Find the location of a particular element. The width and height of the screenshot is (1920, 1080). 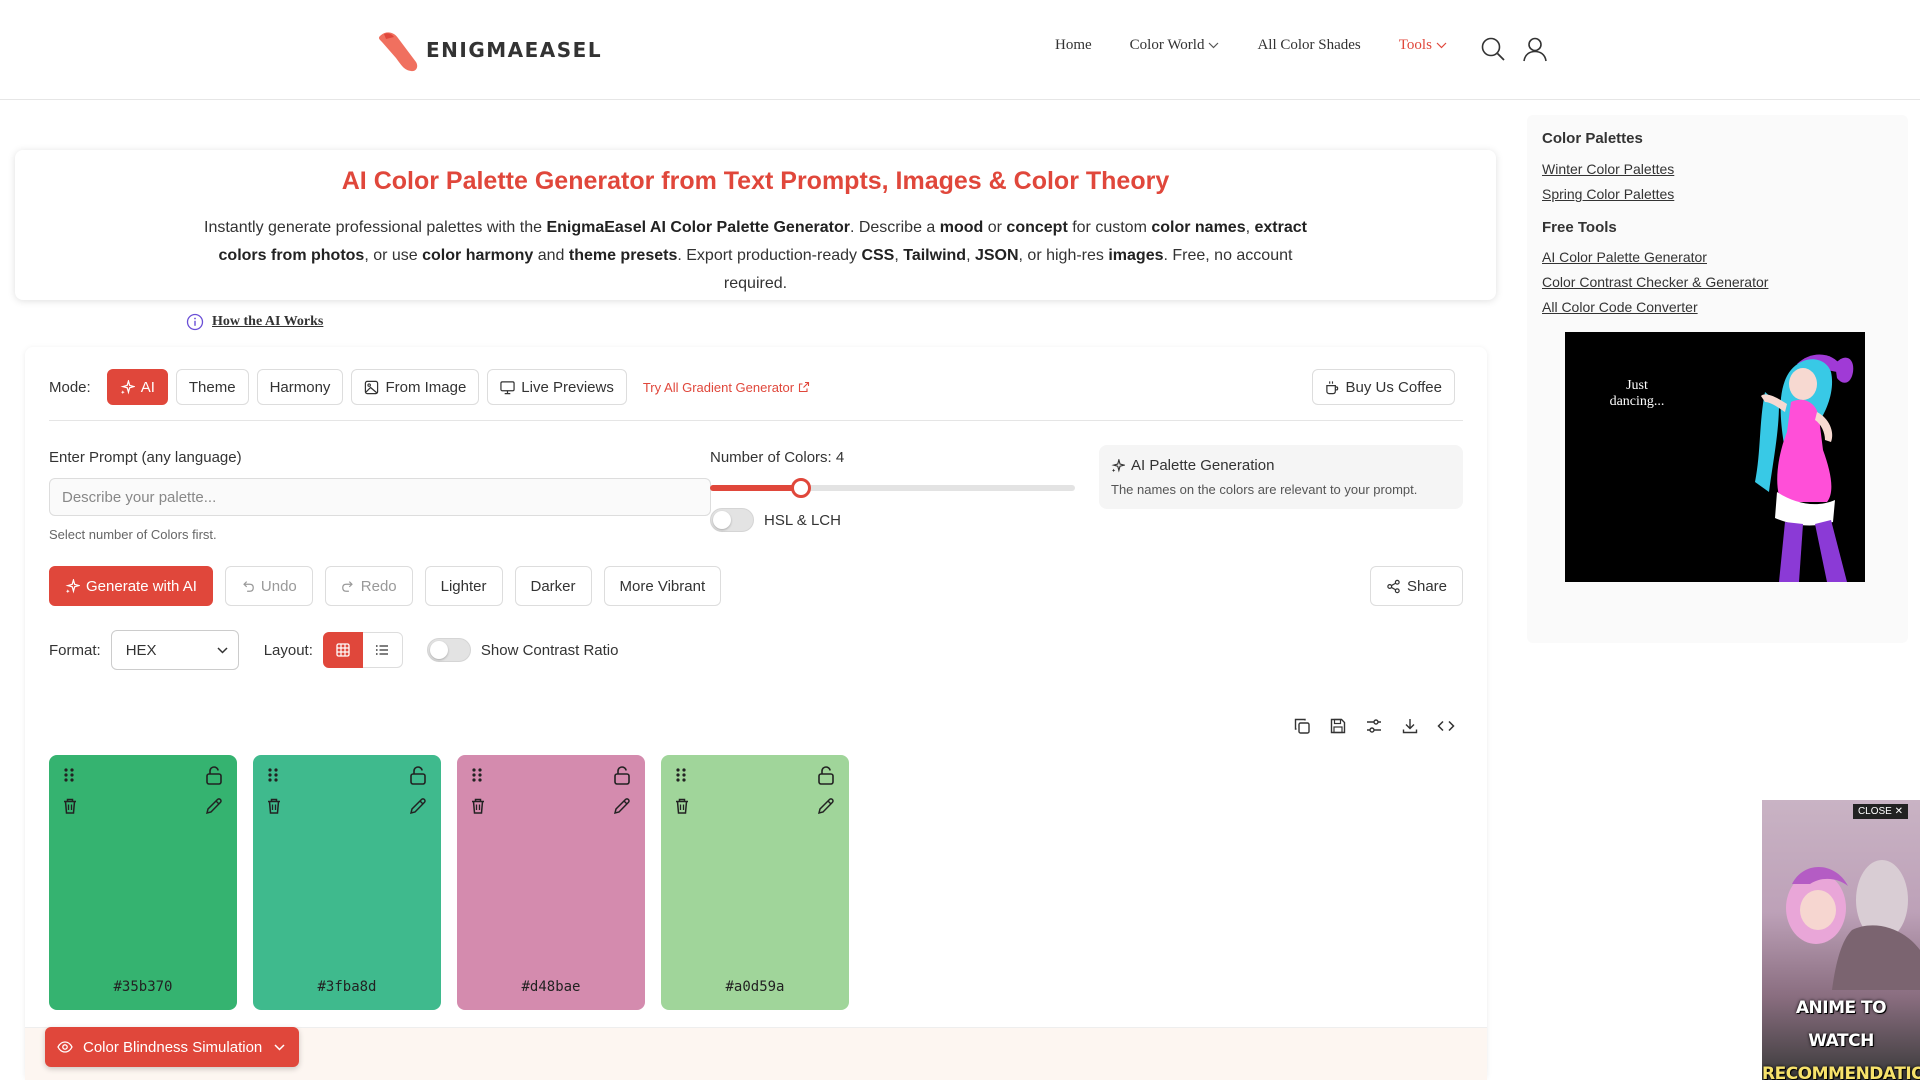

color-swatch: #35b370 is located at coordinates (143, 882).